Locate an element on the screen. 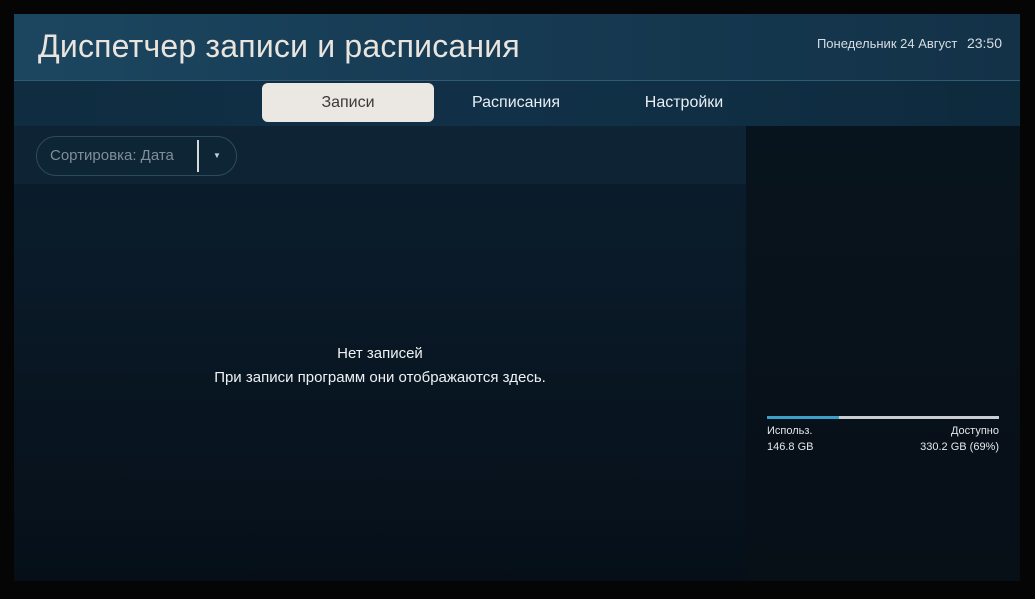 The width and height of the screenshot is (1035, 599). storage-free-label: Доступно is located at coordinates (974, 431).